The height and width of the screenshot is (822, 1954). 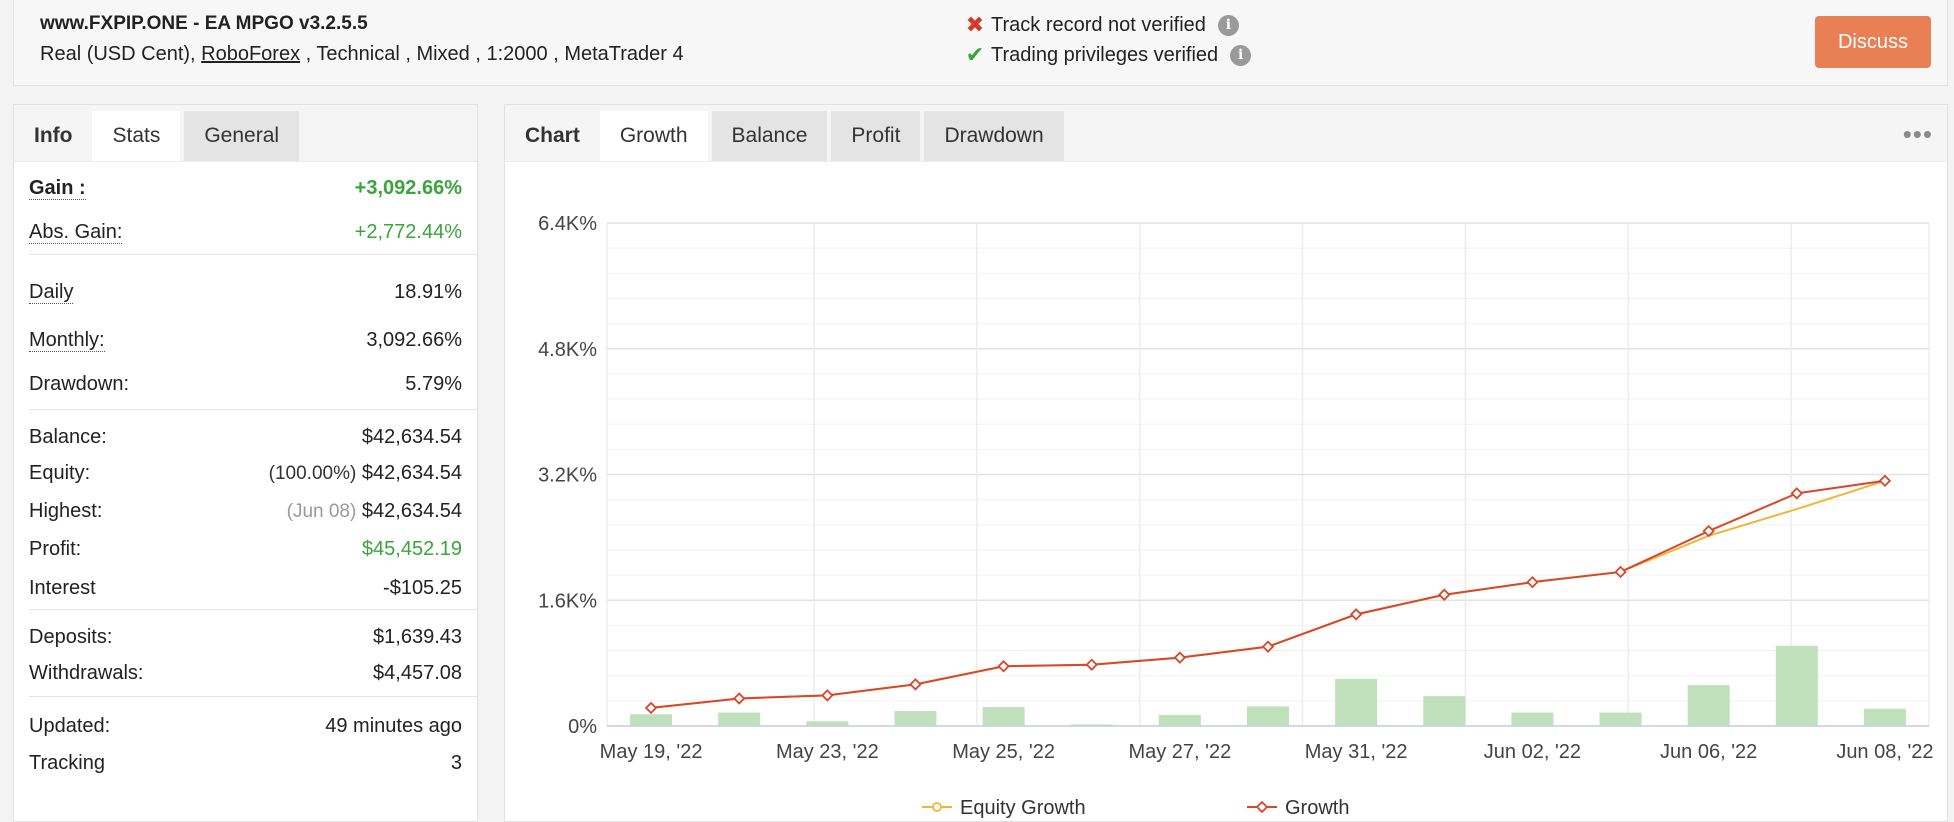 I want to click on stat-value: +2,772.44%, so click(x=408, y=231).